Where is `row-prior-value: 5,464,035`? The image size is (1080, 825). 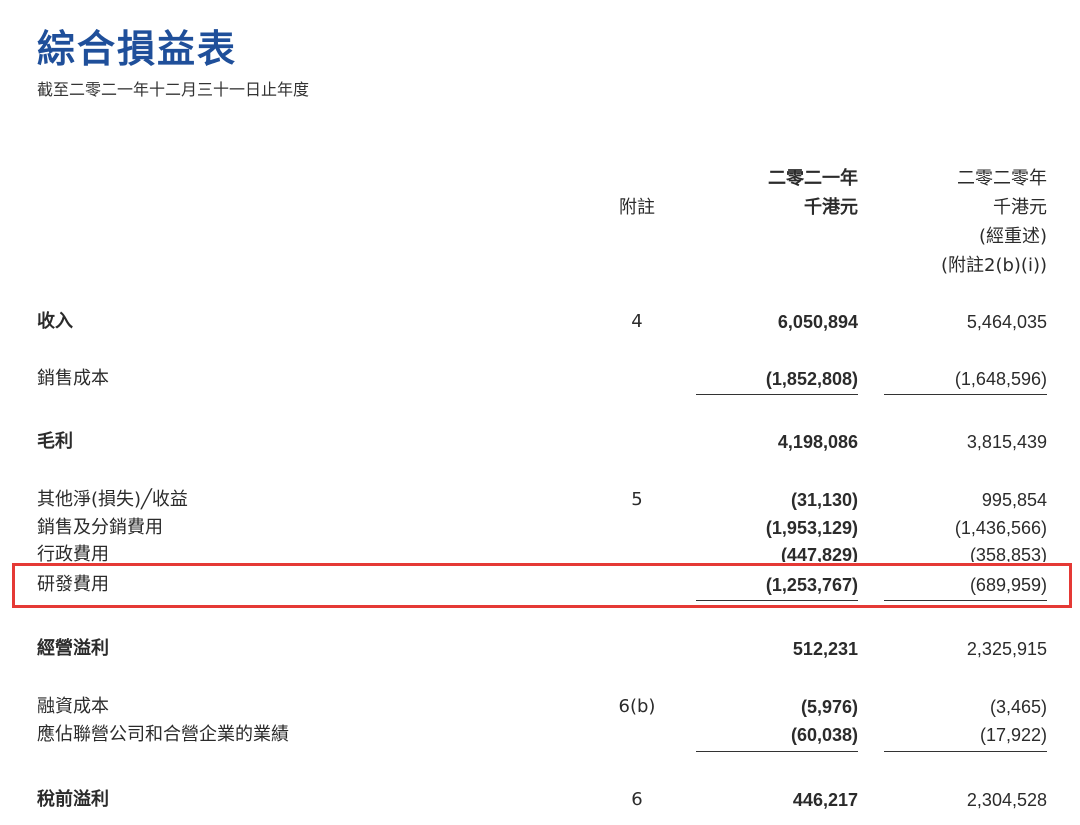 row-prior-value: 5,464,035 is located at coordinates (1006, 322).